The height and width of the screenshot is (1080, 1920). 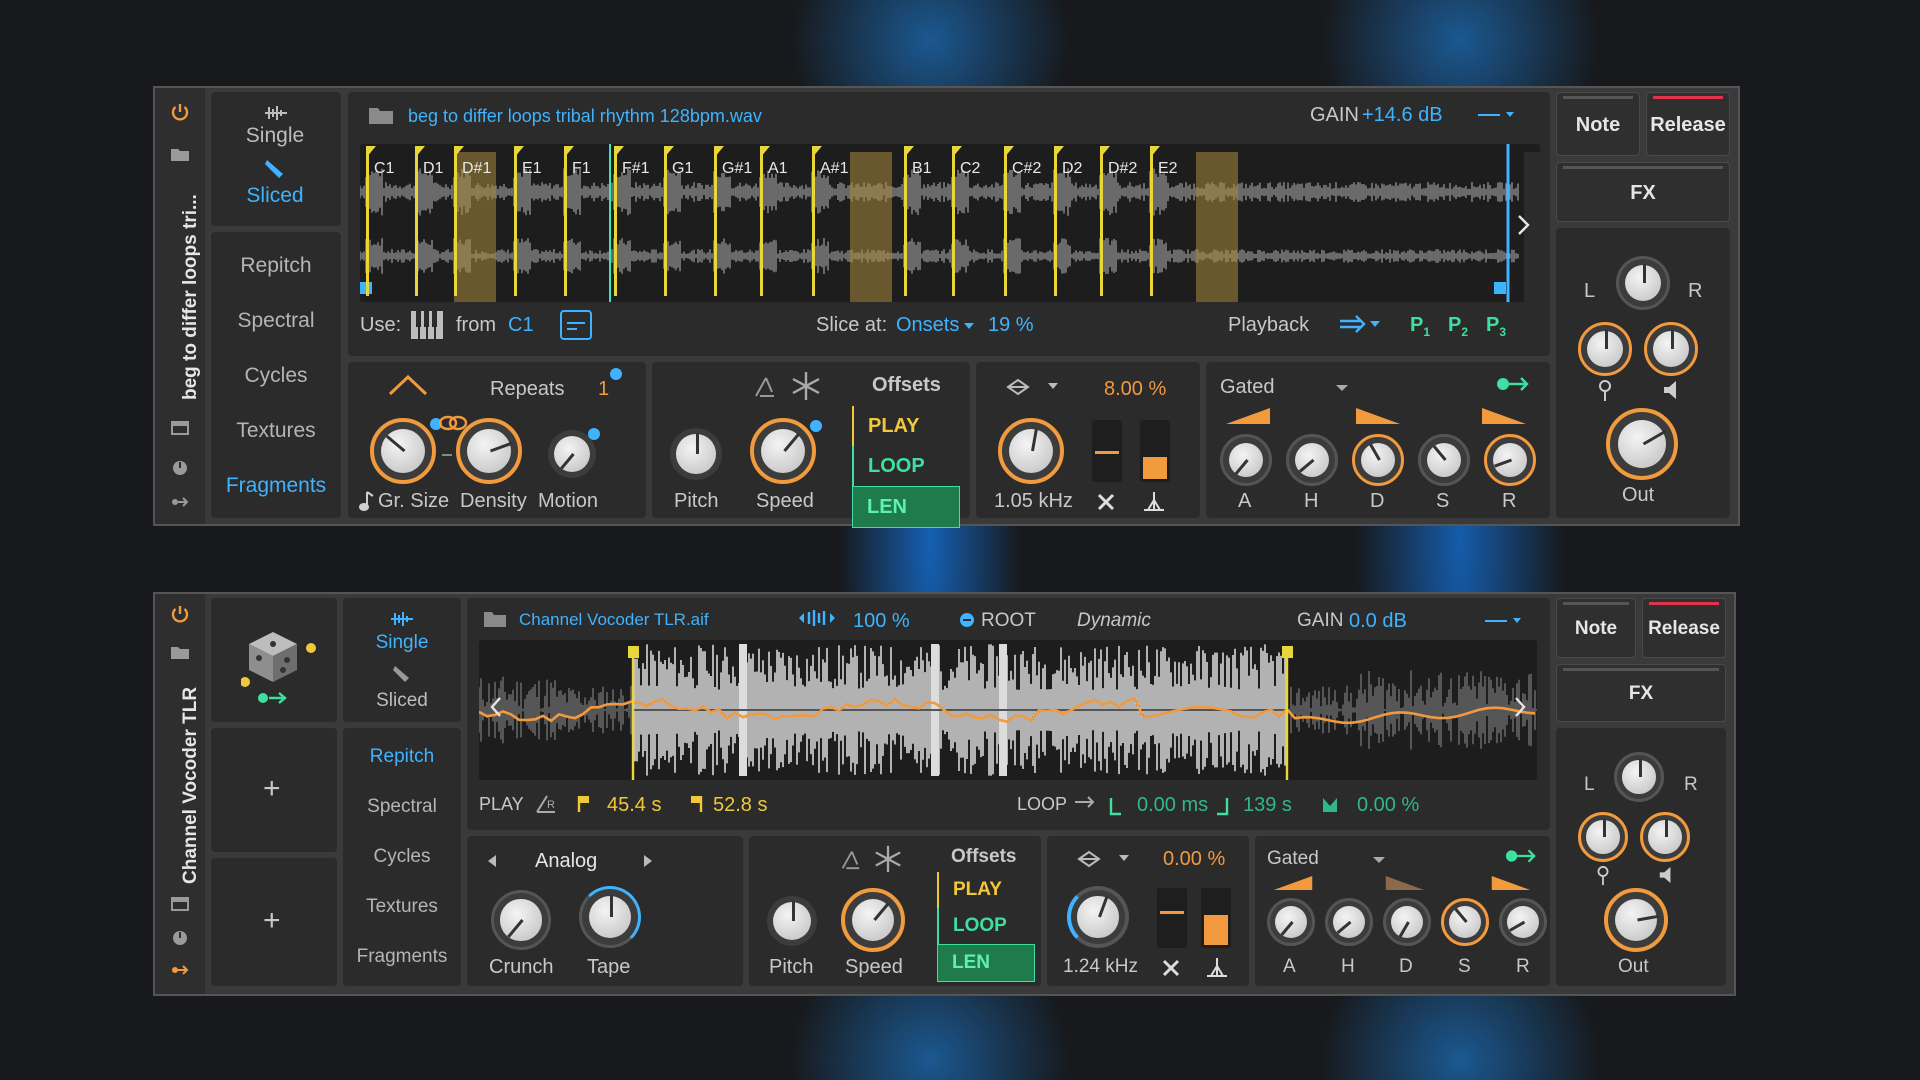 What do you see at coordinates (1596, 628) in the screenshot?
I see `note-button: Note` at bounding box center [1596, 628].